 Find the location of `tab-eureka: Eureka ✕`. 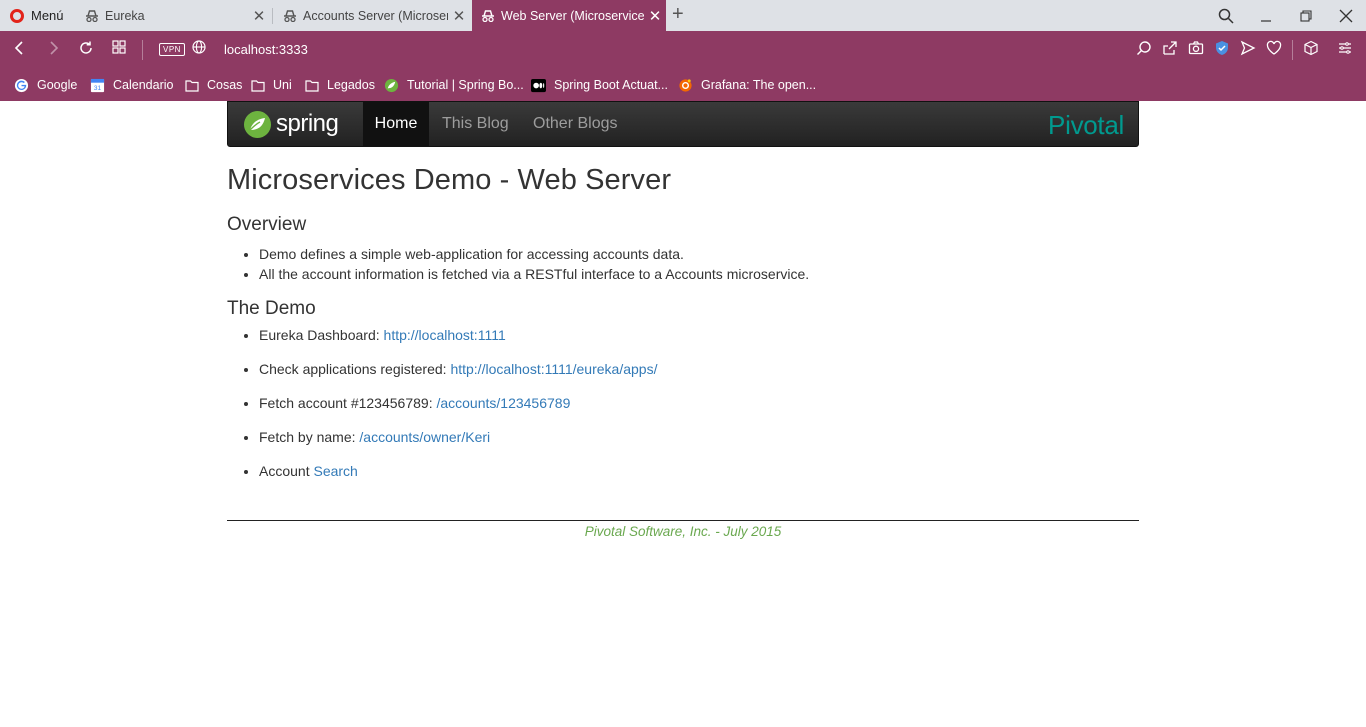

tab-eureka: Eureka ✕ is located at coordinates (173, 15).